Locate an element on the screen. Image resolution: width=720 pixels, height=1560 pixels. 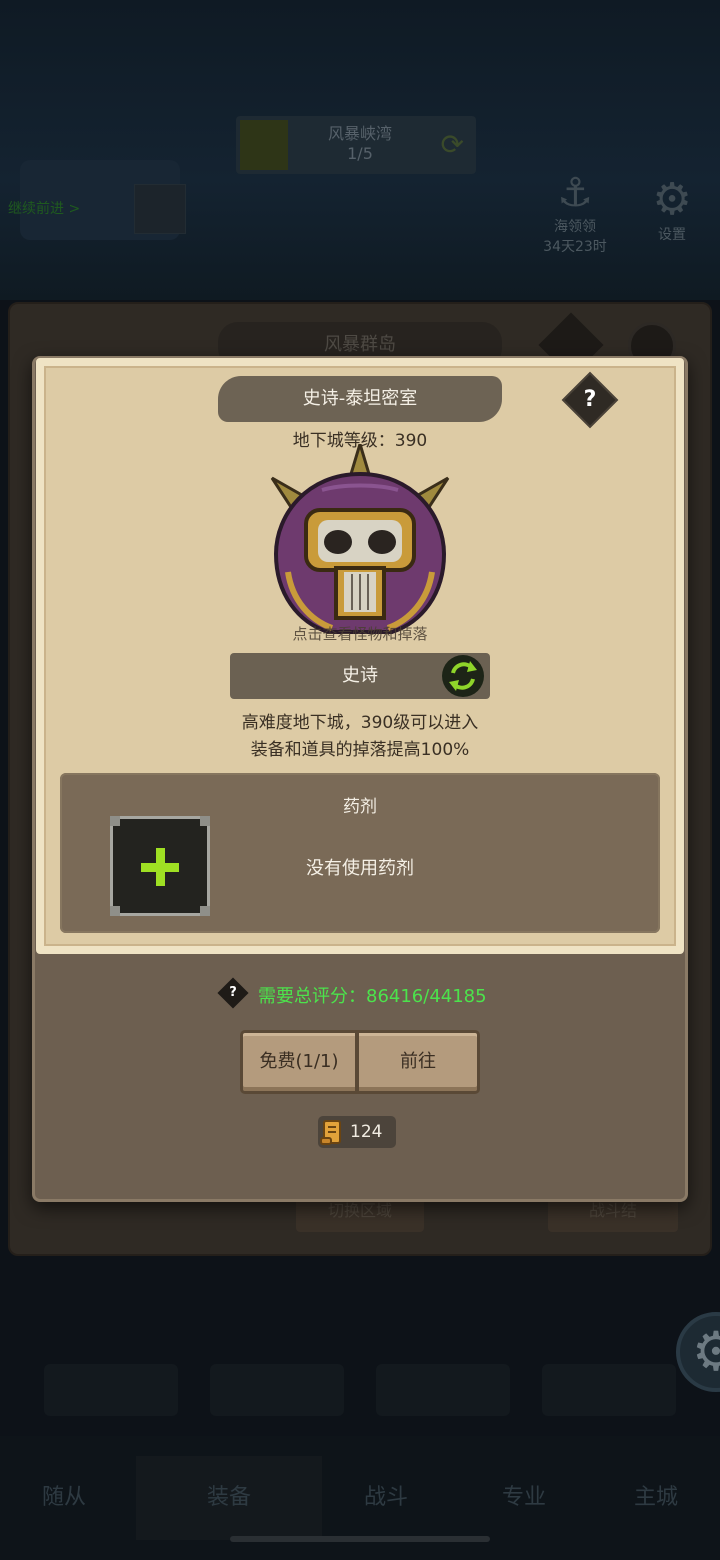
scroll-count-badge: 124 is located at coordinates (357, 1132).